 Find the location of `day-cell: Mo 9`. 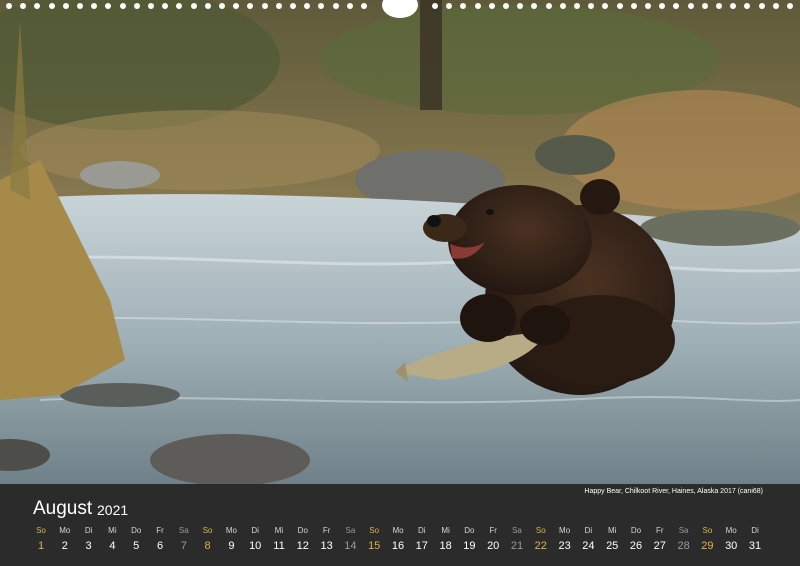

day-cell: Mo 9 is located at coordinates (231, 540).